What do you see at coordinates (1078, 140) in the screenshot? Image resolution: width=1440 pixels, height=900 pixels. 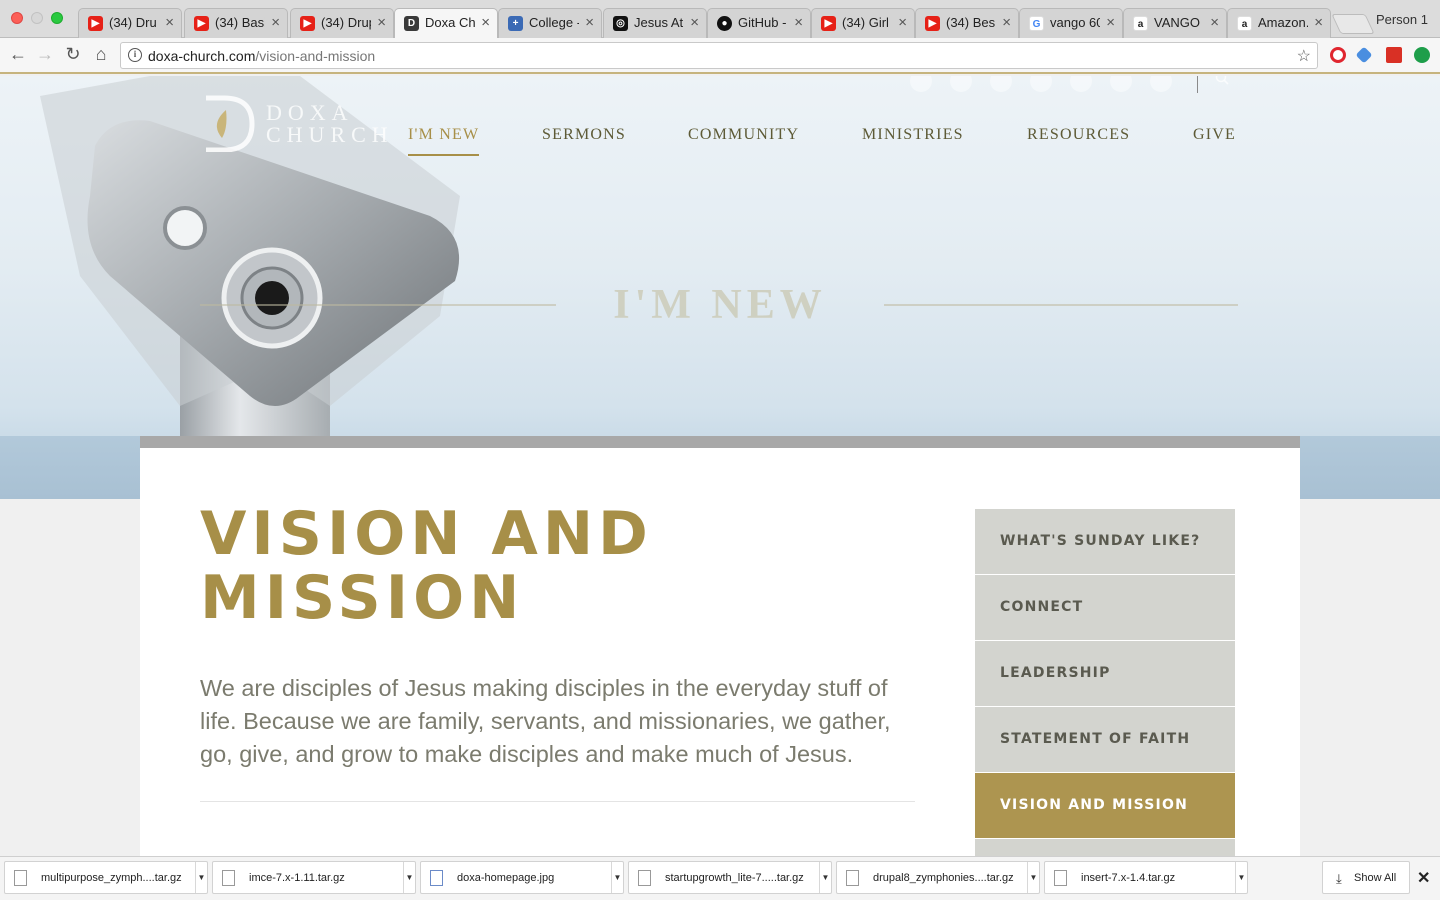 I see `nav-item-resources: RESOURCES` at bounding box center [1078, 140].